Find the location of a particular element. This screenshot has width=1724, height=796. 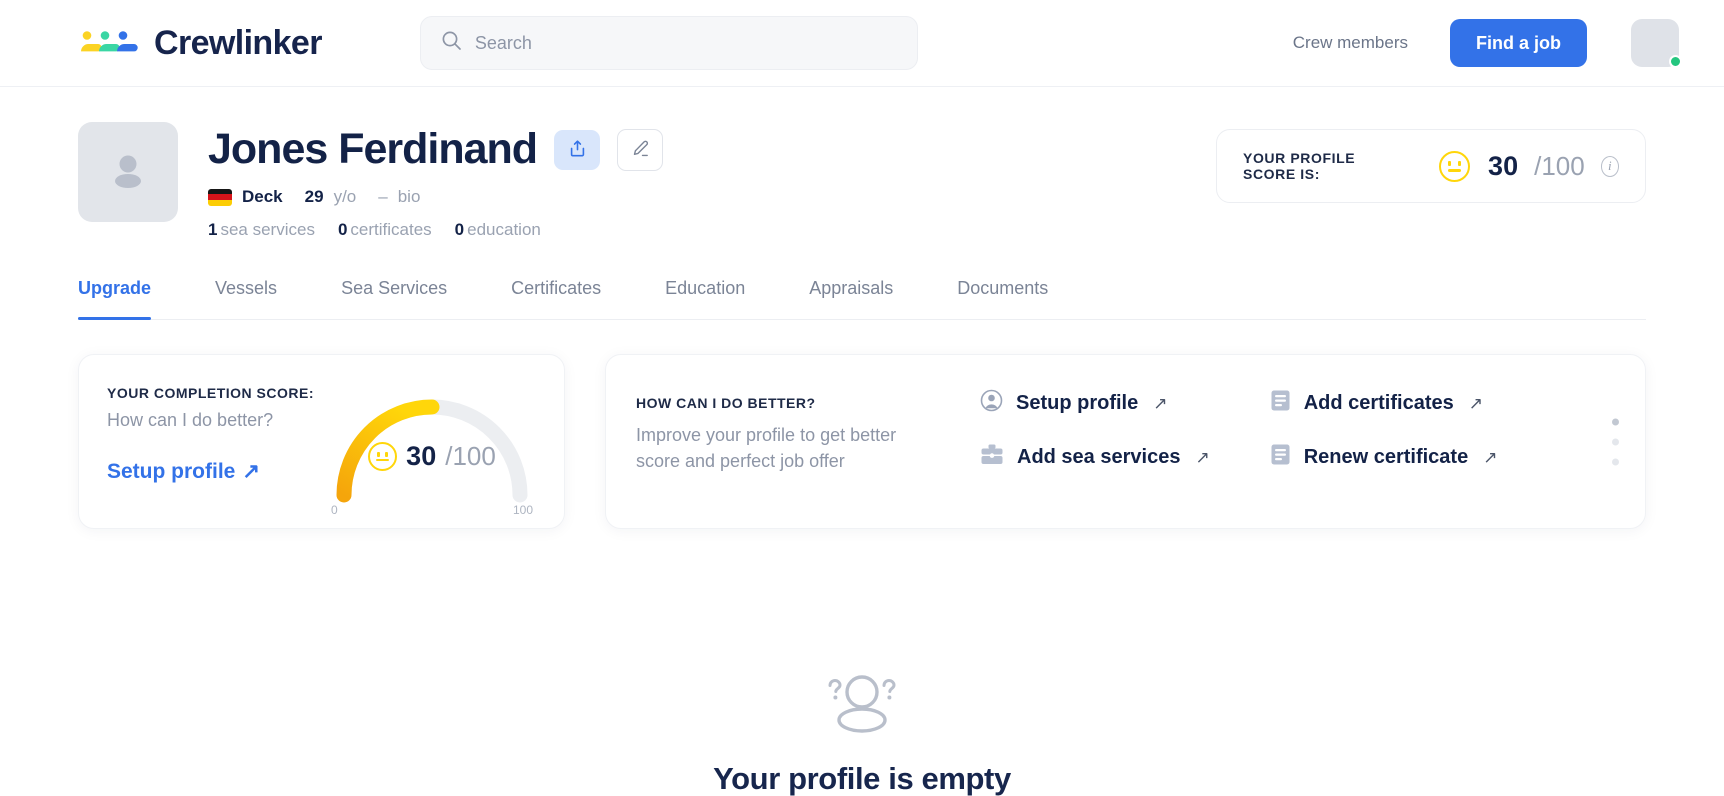

gauge-value-group: 30 /100 is located at coordinates (432, 456).